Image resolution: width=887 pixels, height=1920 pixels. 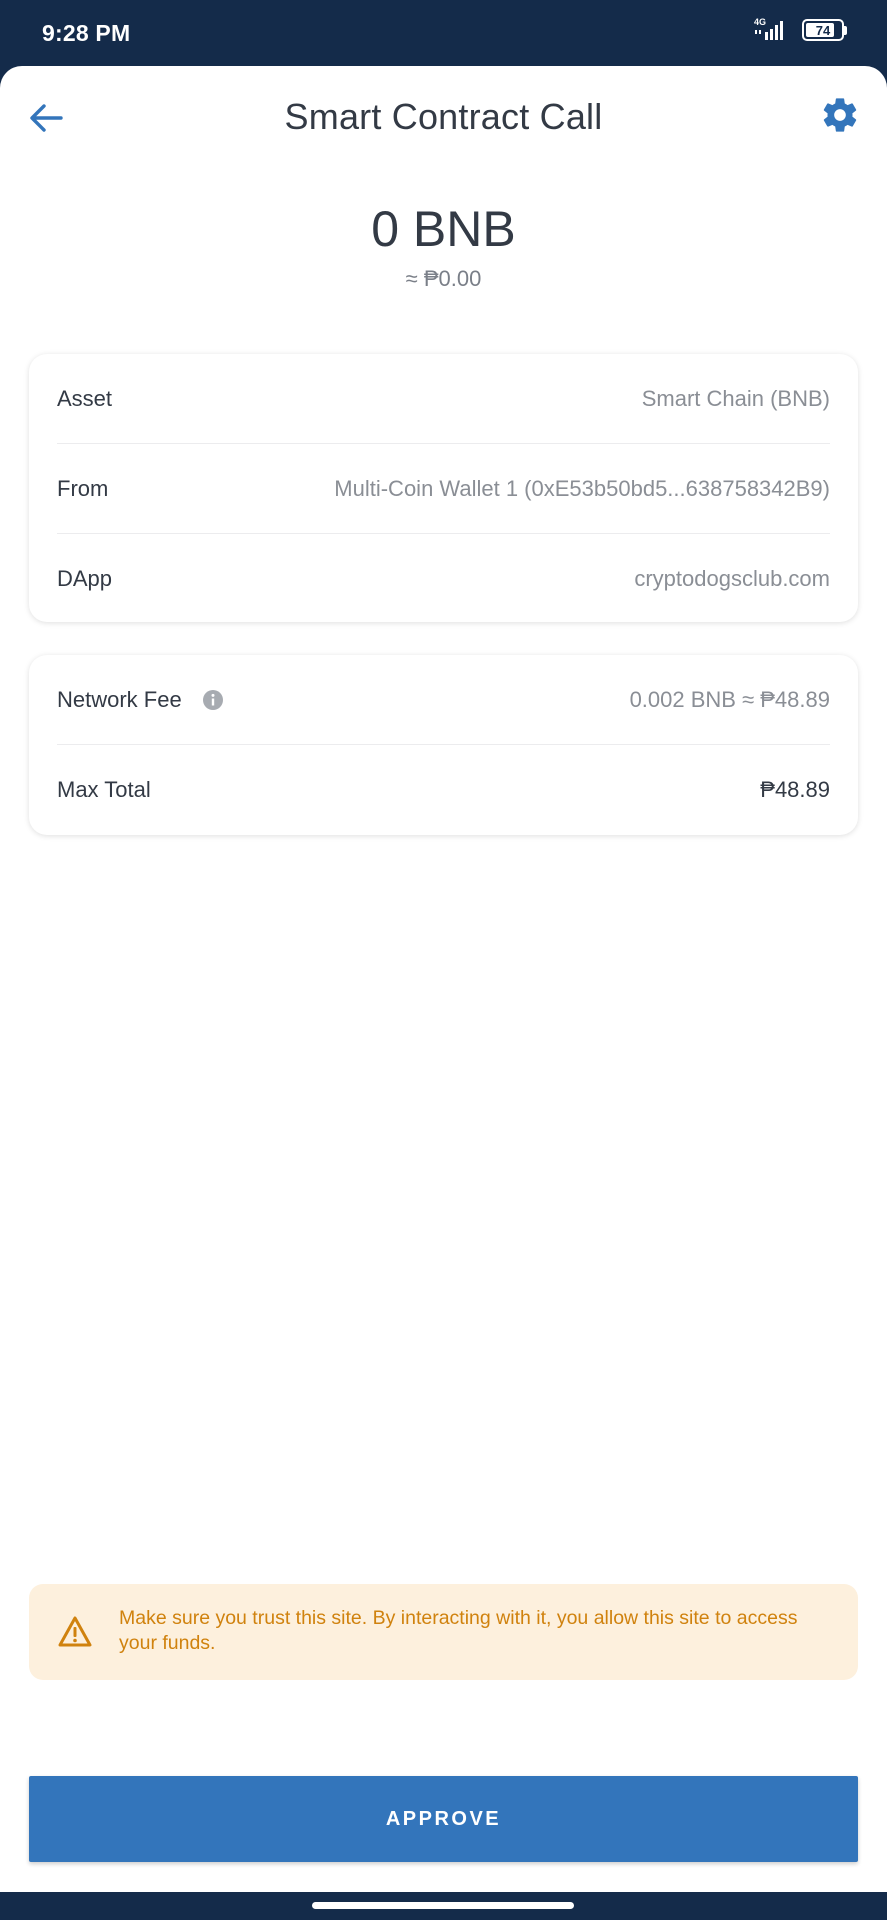 What do you see at coordinates (799, 29) in the screenshot?
I see `status-icons: 4G 74` at bounding box center [799, 29].